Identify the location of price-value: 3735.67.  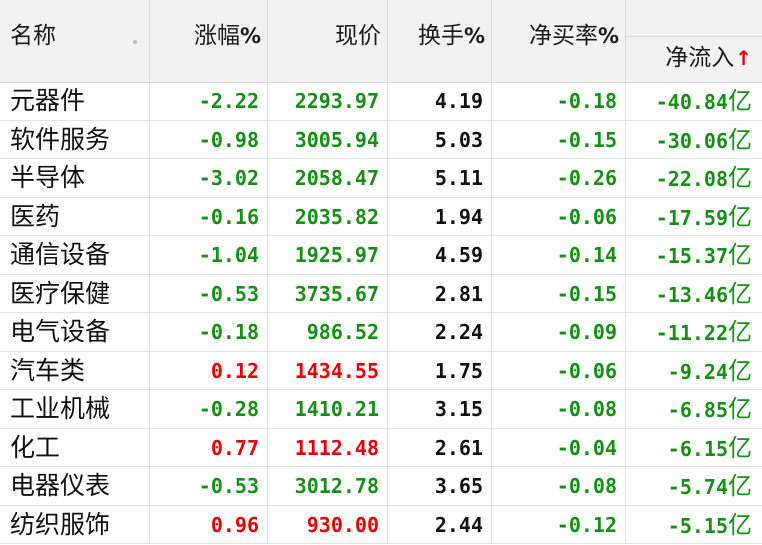
(328, 293).